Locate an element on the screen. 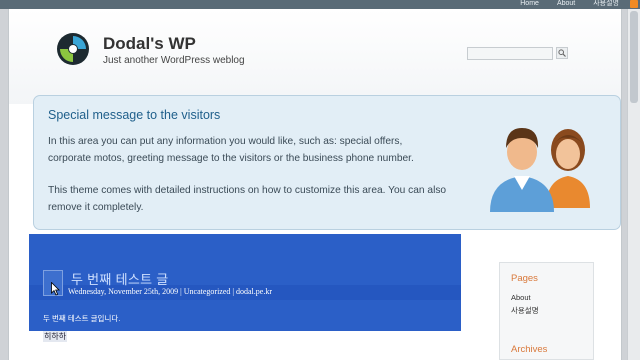 This screenshot has width=640, height=360. sidebar-pages-list: About 사용설명 is located at coordinates (525, 304).